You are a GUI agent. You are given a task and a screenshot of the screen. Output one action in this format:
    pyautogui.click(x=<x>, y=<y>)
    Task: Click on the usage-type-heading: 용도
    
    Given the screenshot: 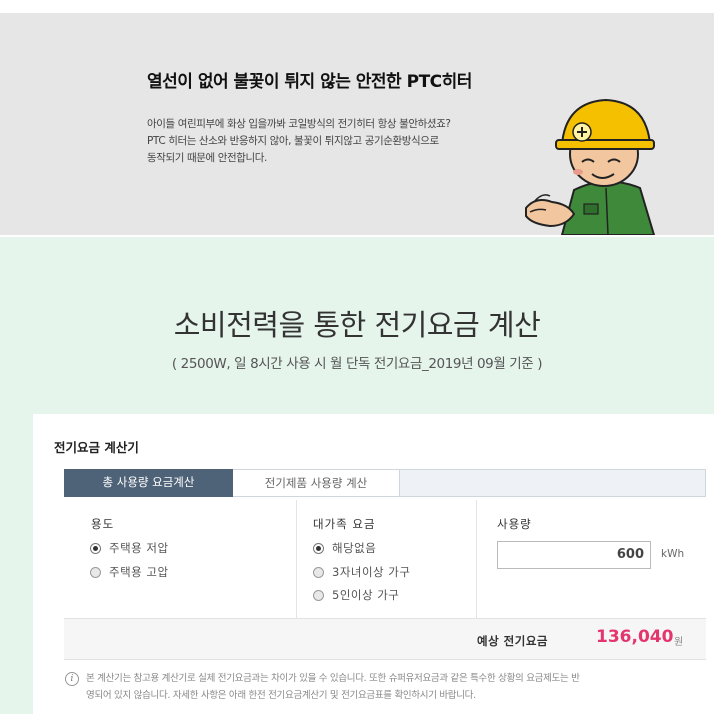 What is the action you would take?
    pyautogui.click(x=103, y=524)
    